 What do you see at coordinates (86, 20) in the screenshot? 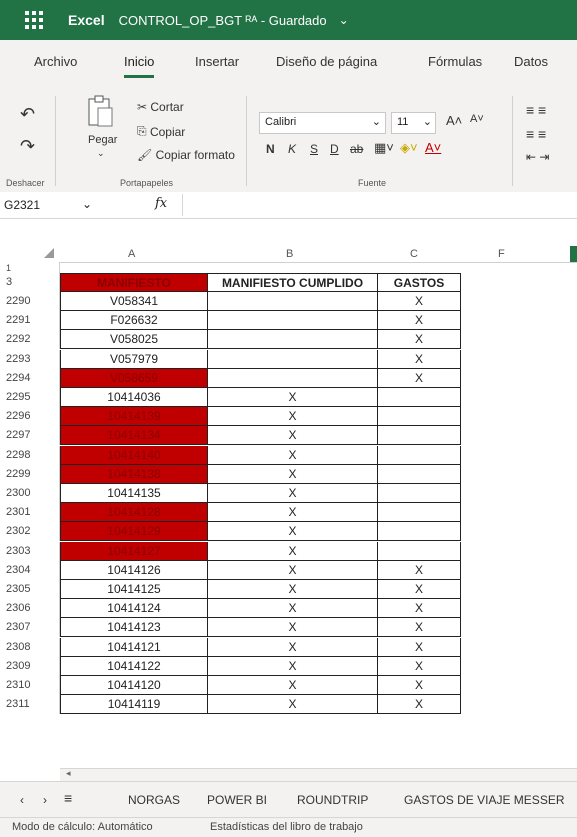
I see `app-name: Excel` at bounding box center [86, 20].